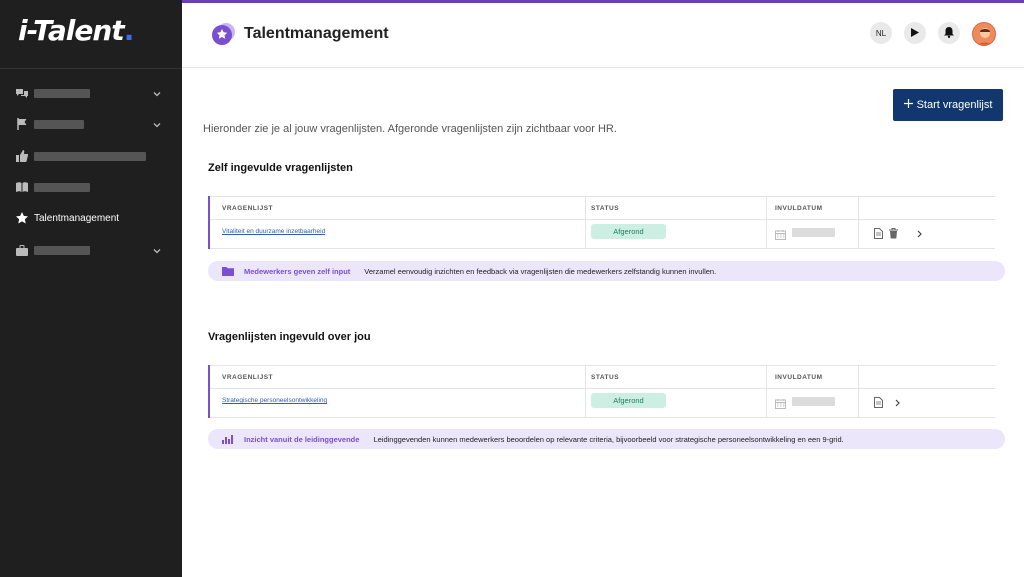 This screenshot has width=1024, height=577. Describe the element at coordinates (273, 231) in the screenshot. I see `questionnaire-link: Vitaliteit en duurzame inzetbaarheid` at that location.